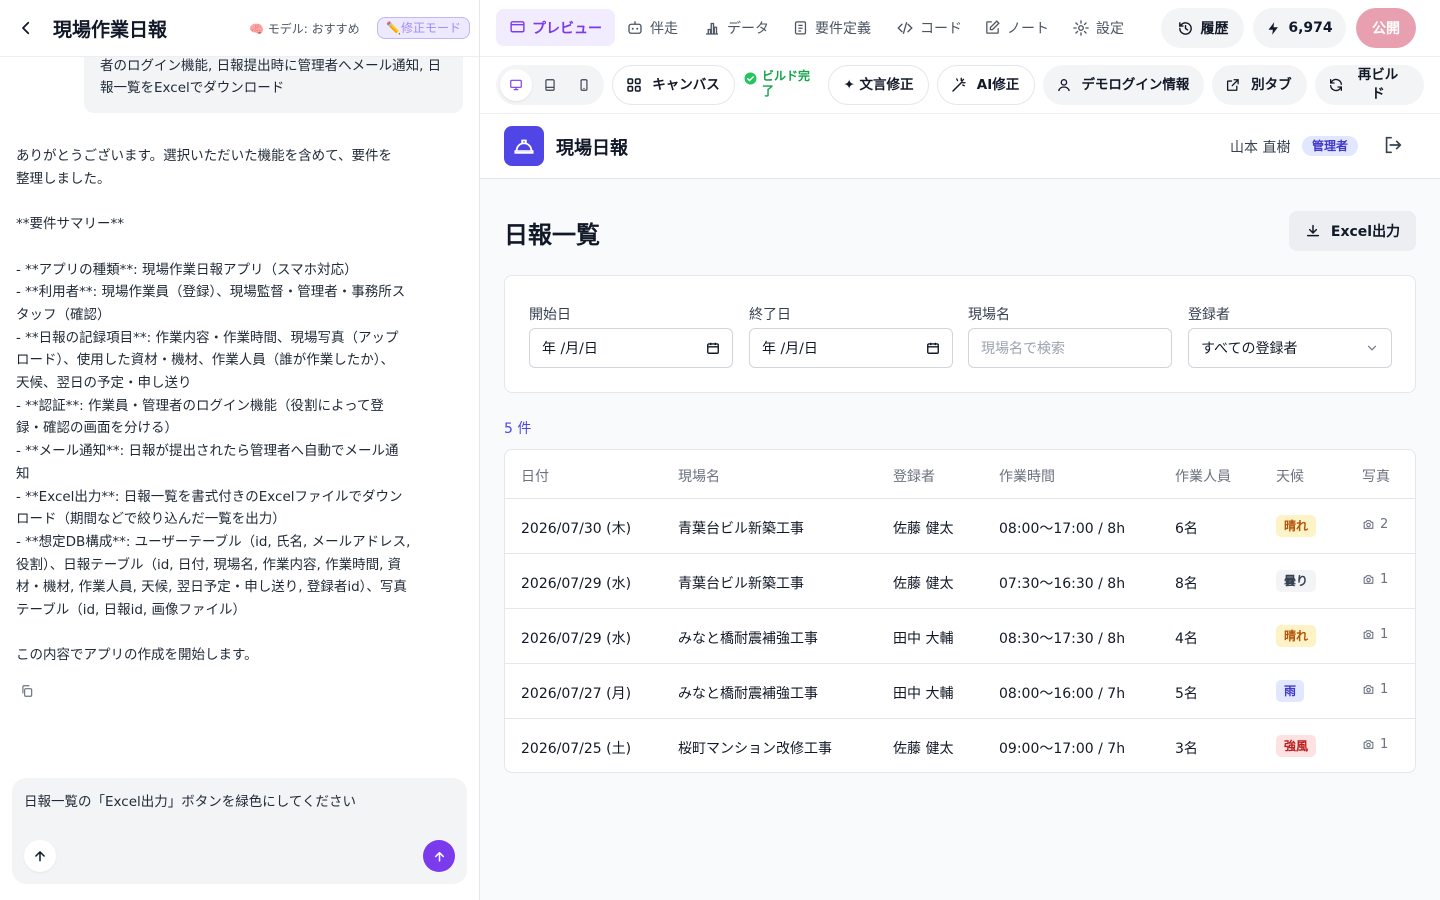 Image resolution: width=1440 pixels, height=900 pixels. Describe the element at coordinates (933, 348) in the screenshot. I see `calendar-icon` at that location.